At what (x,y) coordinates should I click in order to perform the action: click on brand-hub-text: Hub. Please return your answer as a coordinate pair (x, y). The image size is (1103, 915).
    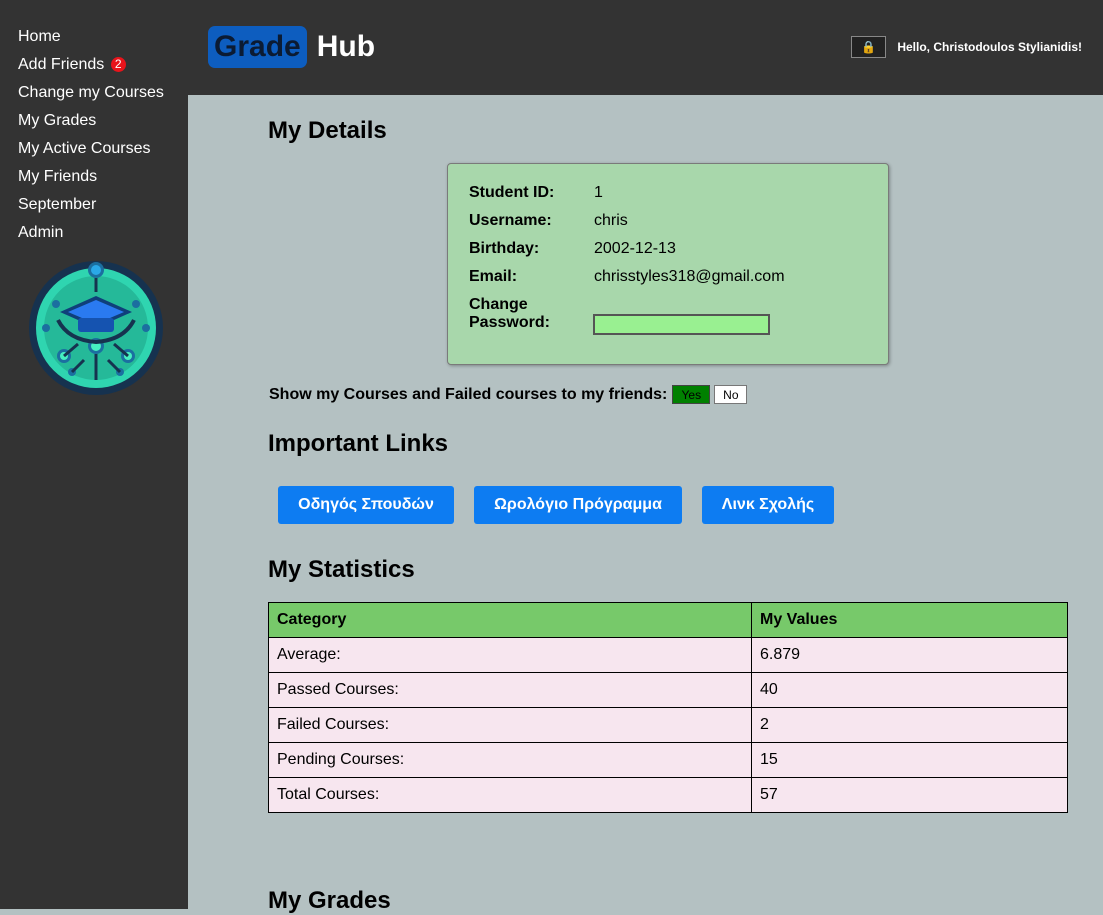
    Looking at the image, I should click on (346, 46).